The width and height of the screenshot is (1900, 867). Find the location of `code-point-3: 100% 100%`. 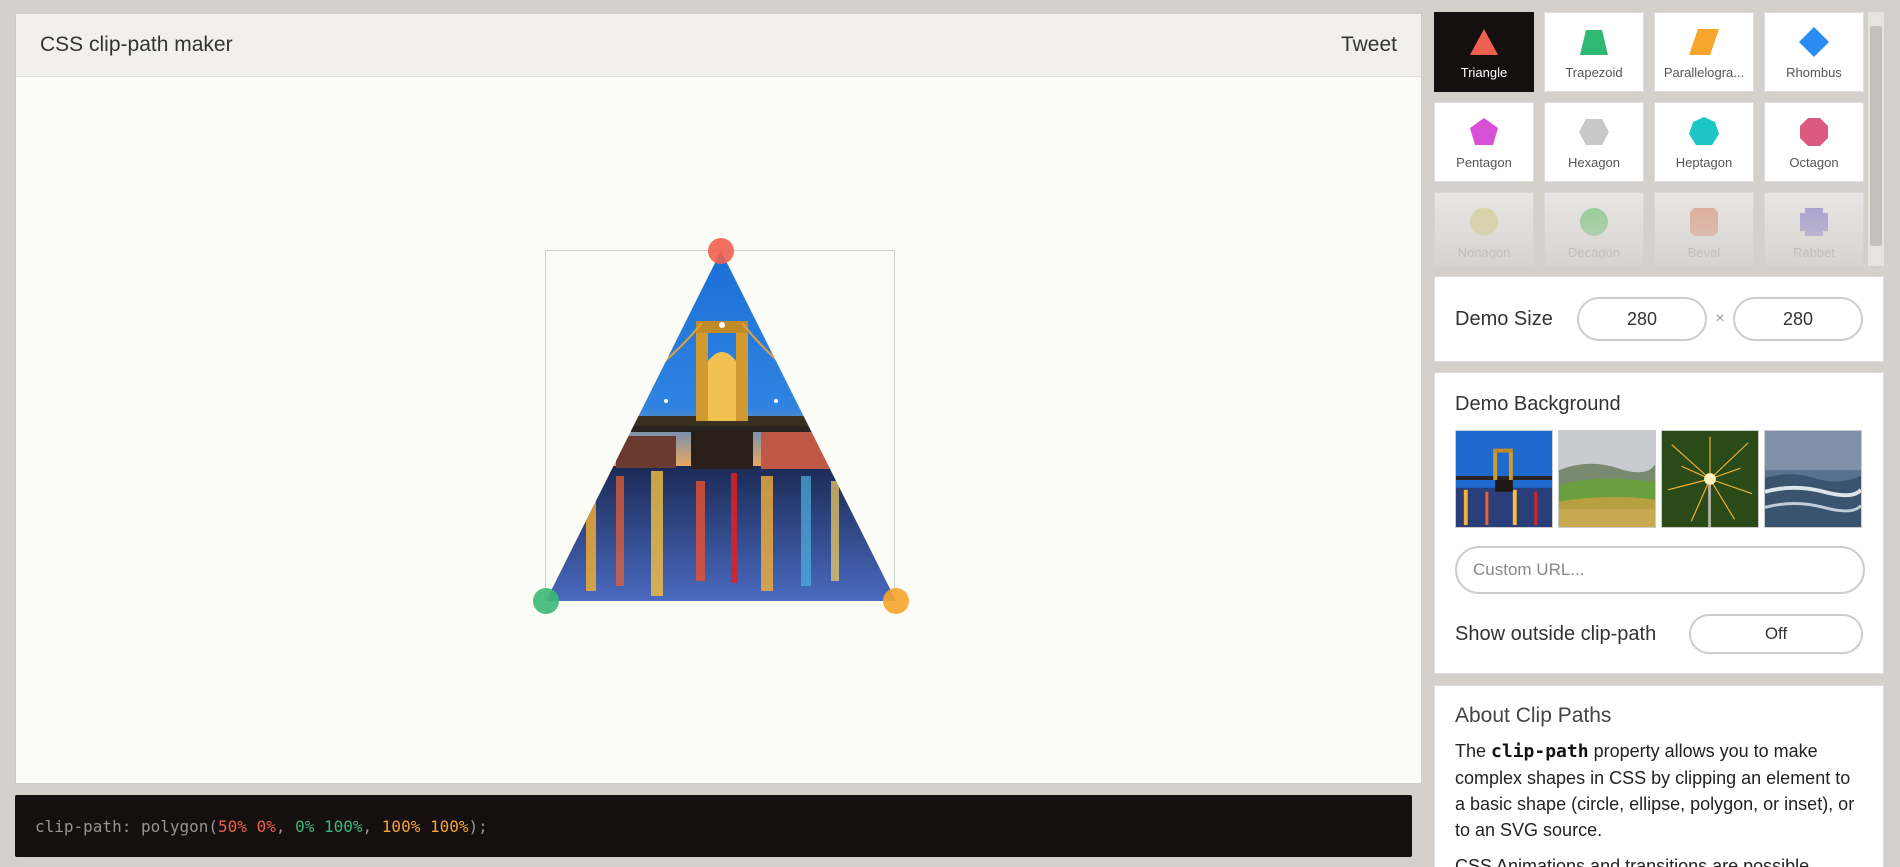

code-point-3: 100% 100% is located at coordinates (425, 826).